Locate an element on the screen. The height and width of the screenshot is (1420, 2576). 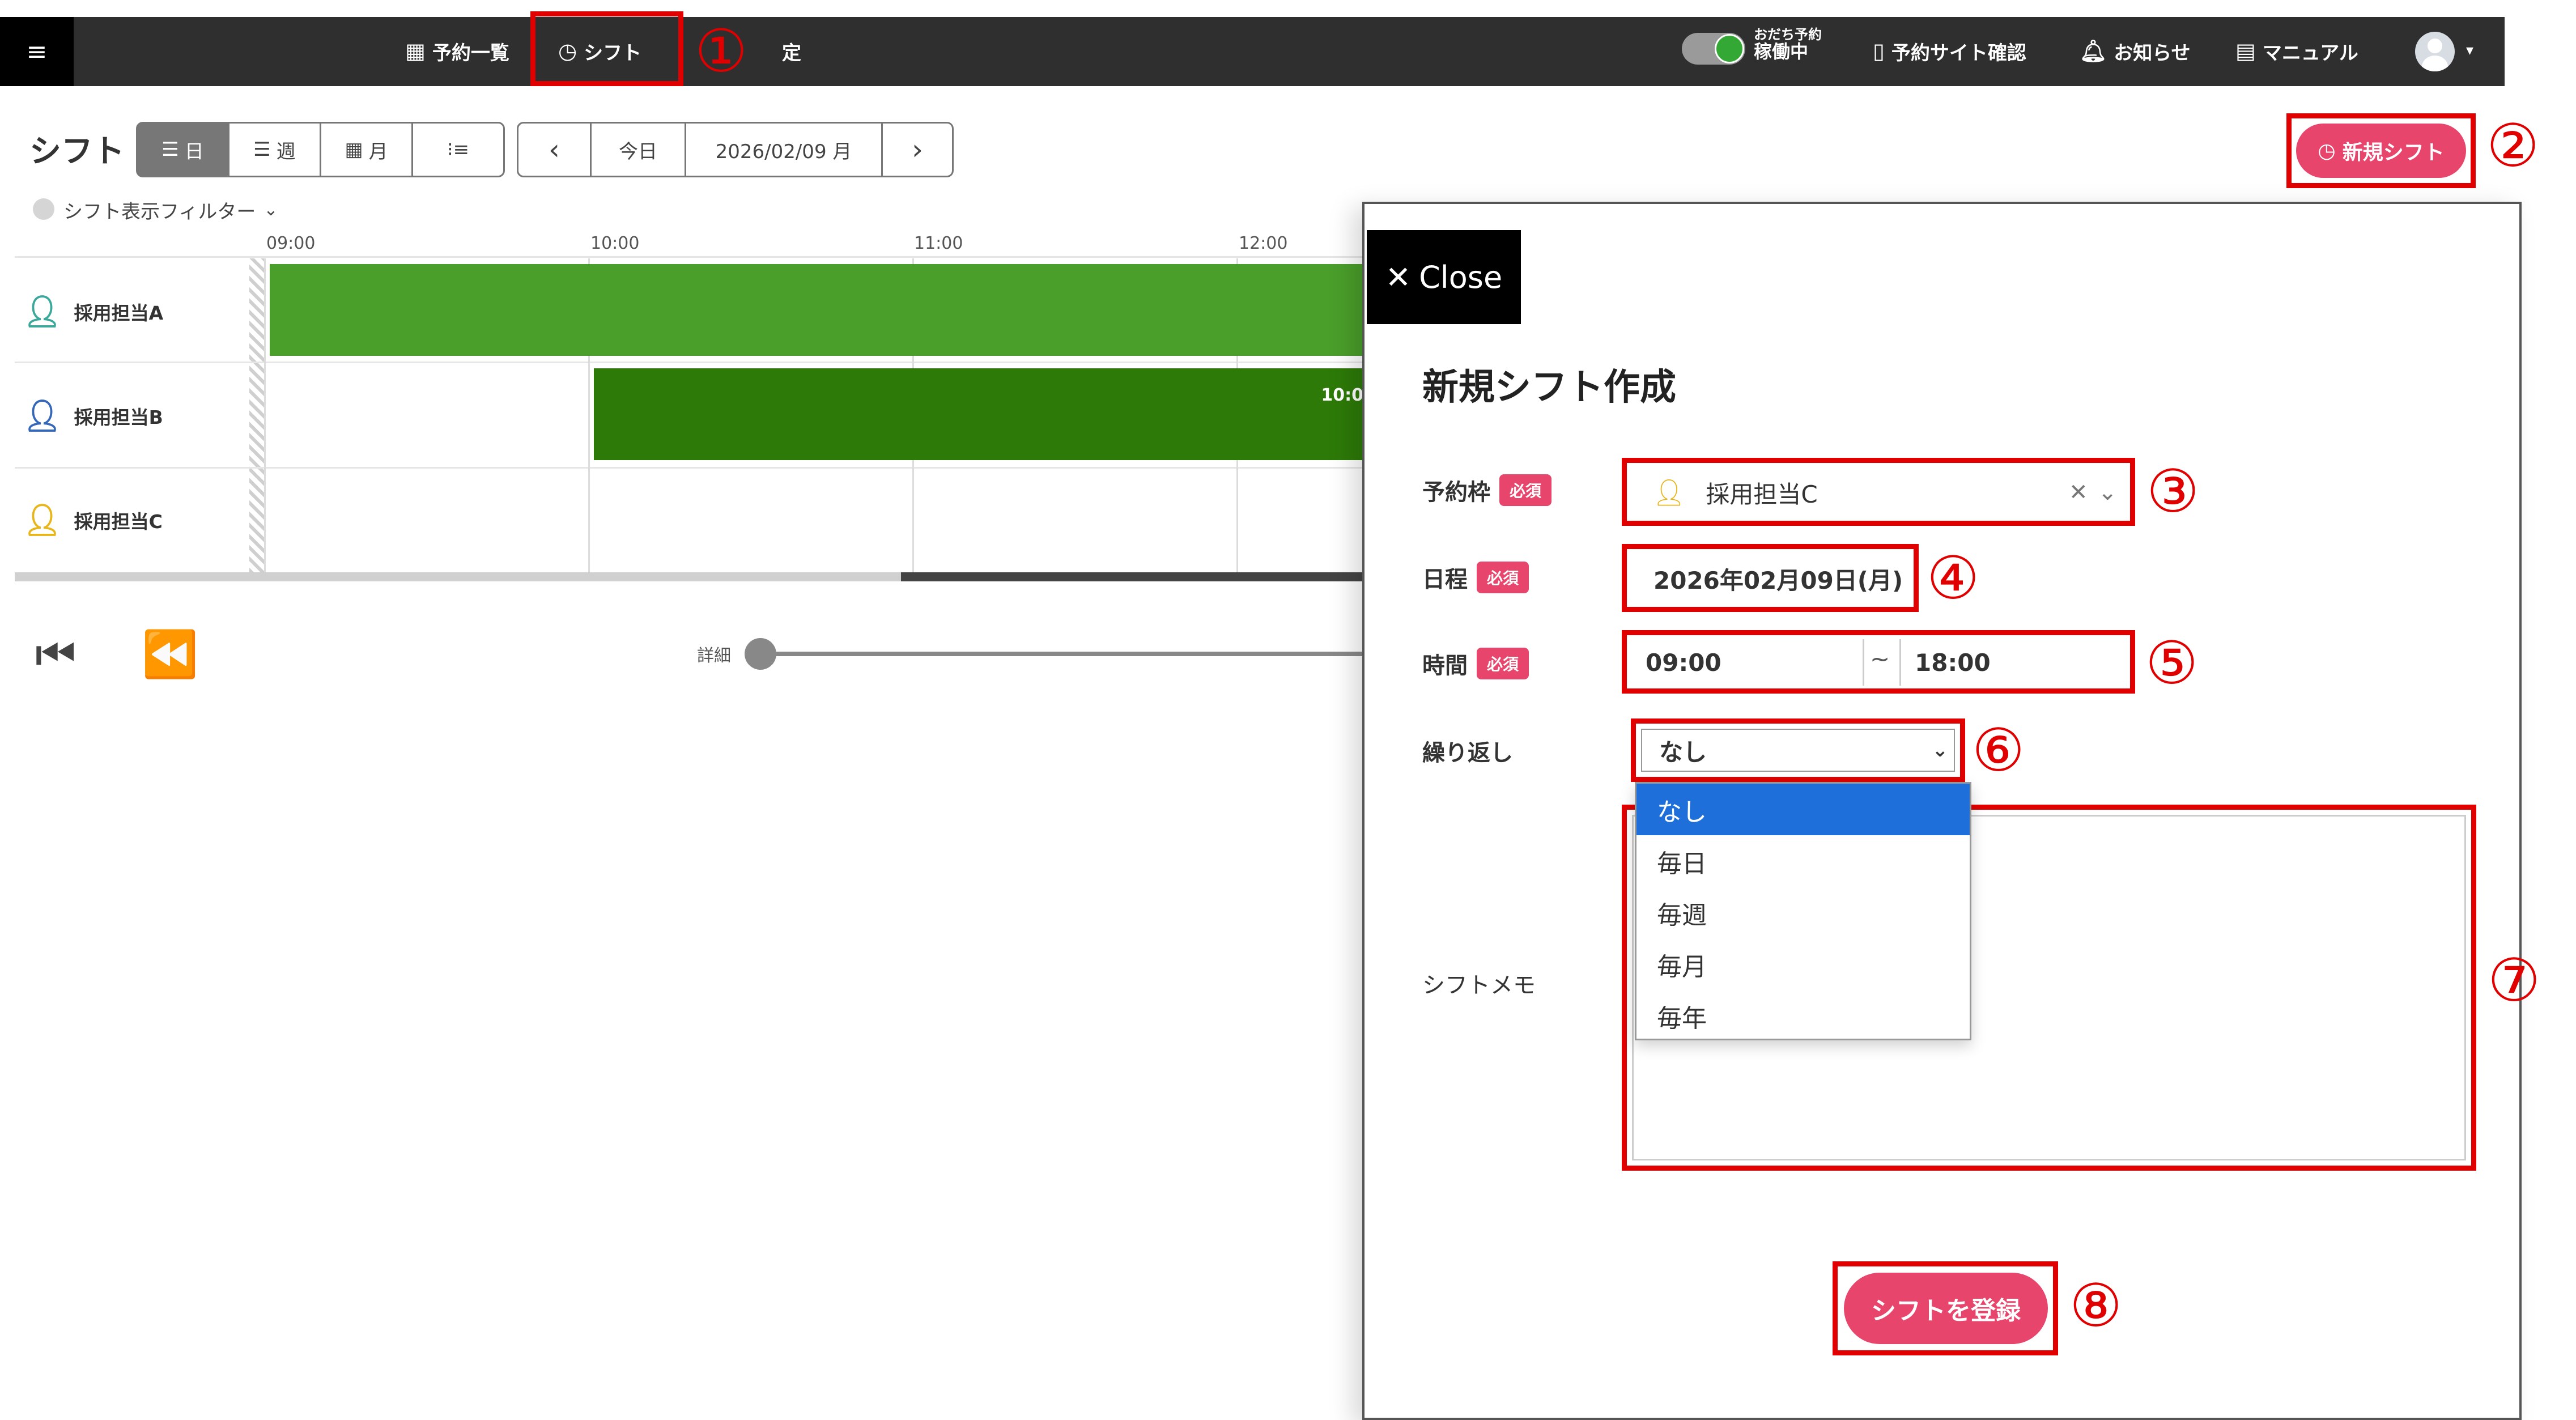
hamburger-icon: ≡ is located at coordinates (37, 51).